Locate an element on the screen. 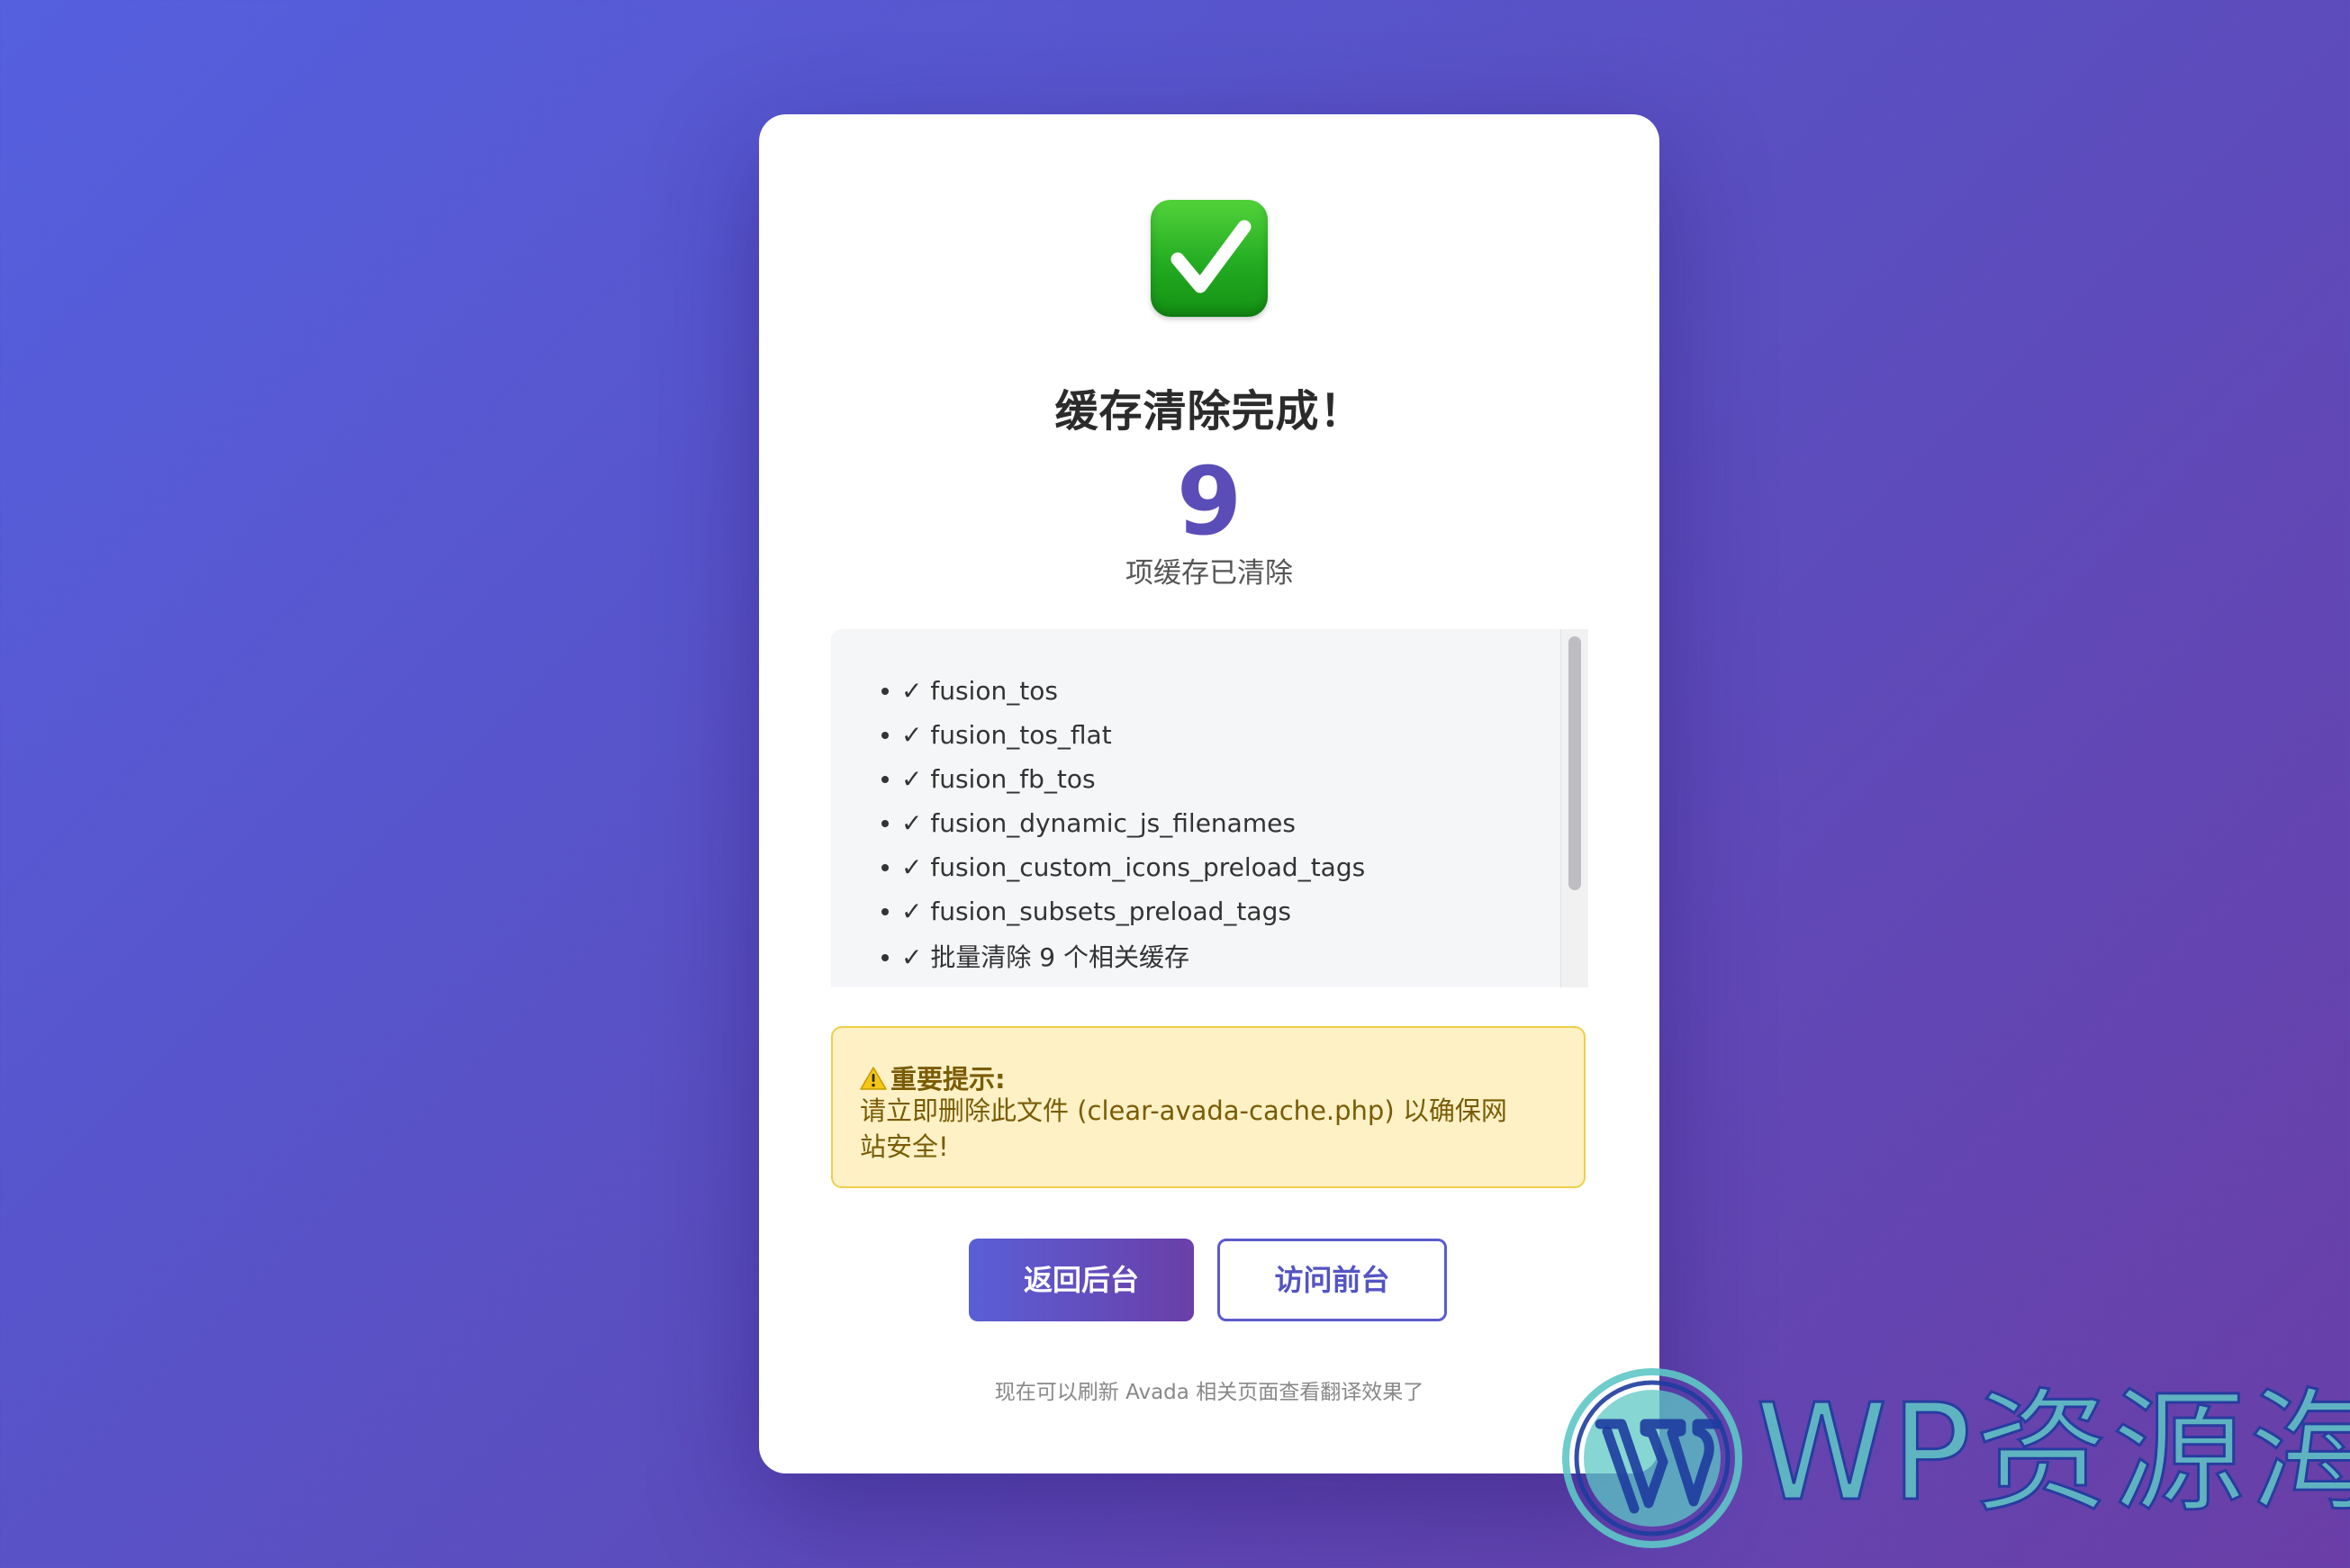 The width and height of the screenshot is (2350, 1568). warning-icon is located at coordinates (873, 1078).